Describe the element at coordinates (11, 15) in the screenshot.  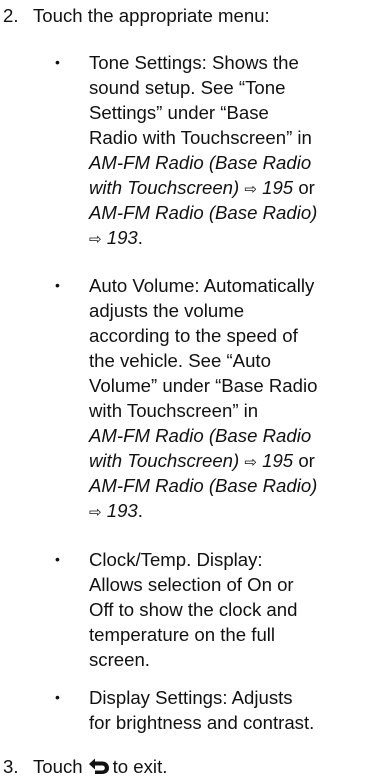
I see `step-number: 2.` at that location.